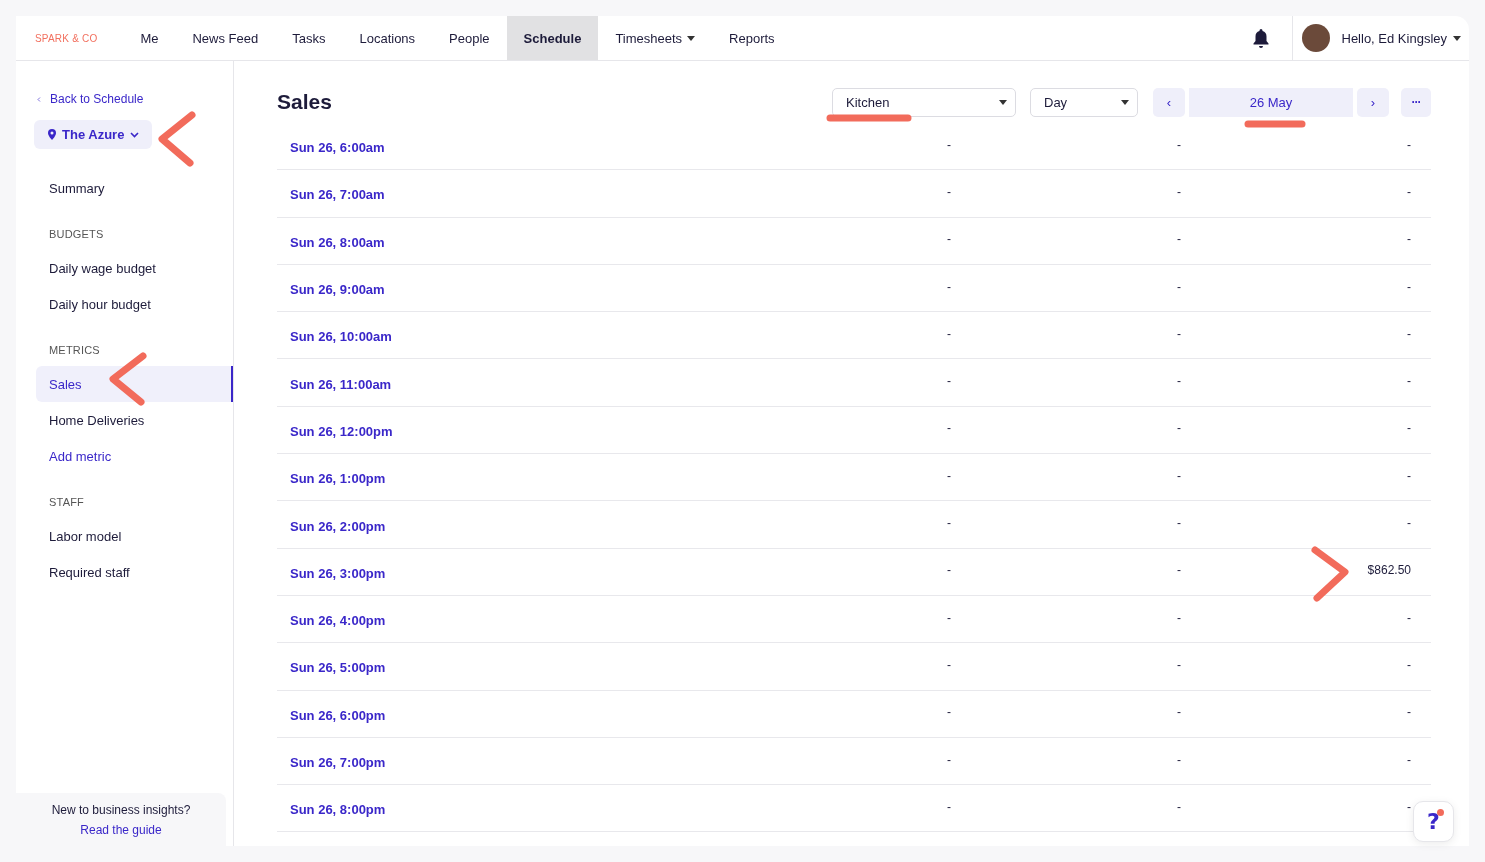 This screenshot has width=1485, height=862. I want to click on guide-link: Read the guide, so click(121, 829).